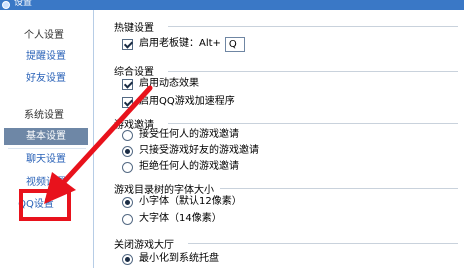  I want to click on game-accelerator-checkbox, so click(127, 102).